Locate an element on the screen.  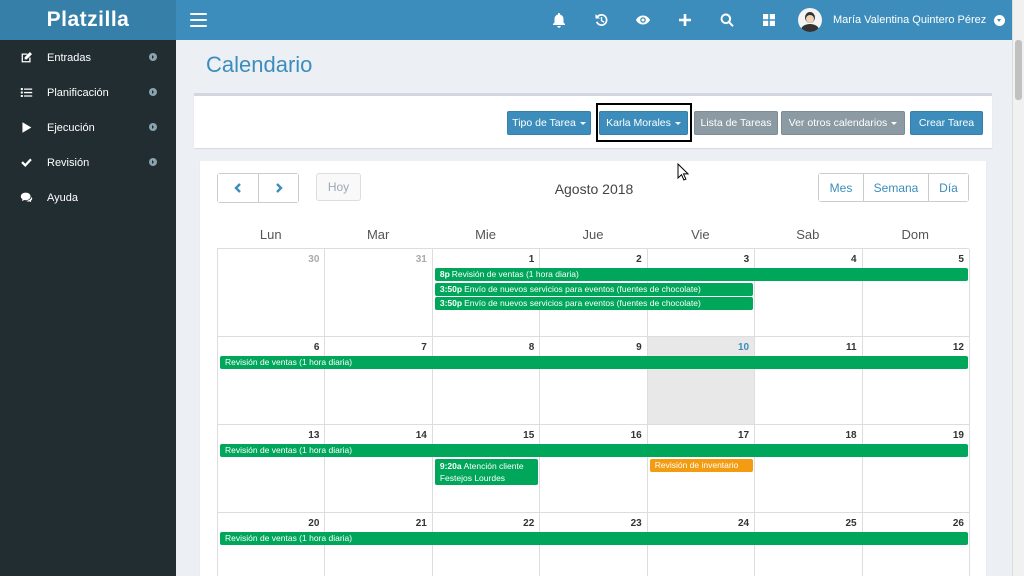
day-number: 10 is located at coordinates (744, 347).